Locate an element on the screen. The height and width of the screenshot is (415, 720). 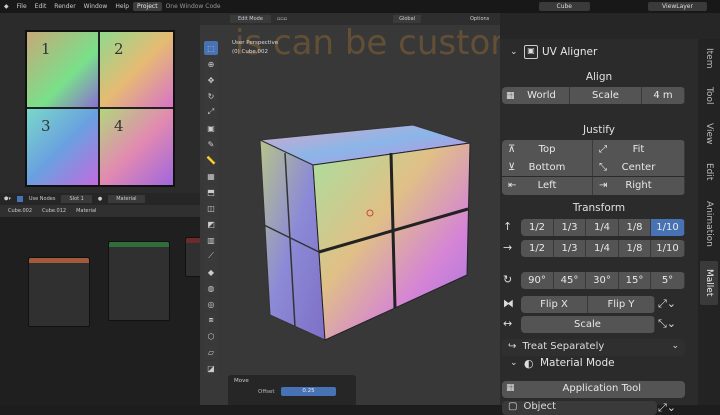
diagonal-shrink-icon: ⤡⌄ is located at coordinates (667, 324).